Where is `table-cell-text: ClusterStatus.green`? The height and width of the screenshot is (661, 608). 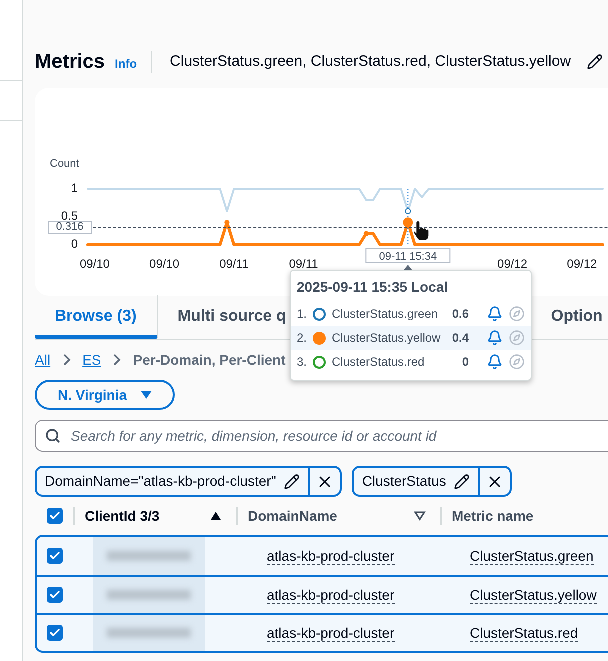
table-cell-text: ClusterStatus.green is located at coordinates (532, 556).